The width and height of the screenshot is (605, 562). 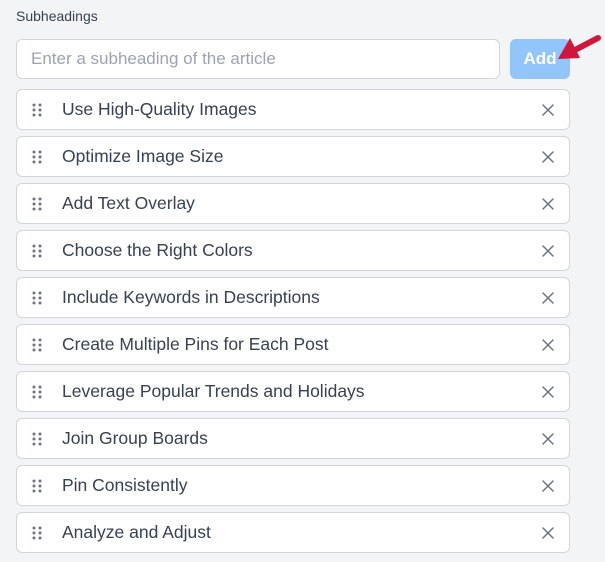 What do you see at coordinates (293, 156) in the screenshot?
I see `list-item: Optimize Image Size` at bounding box center [293, 156].